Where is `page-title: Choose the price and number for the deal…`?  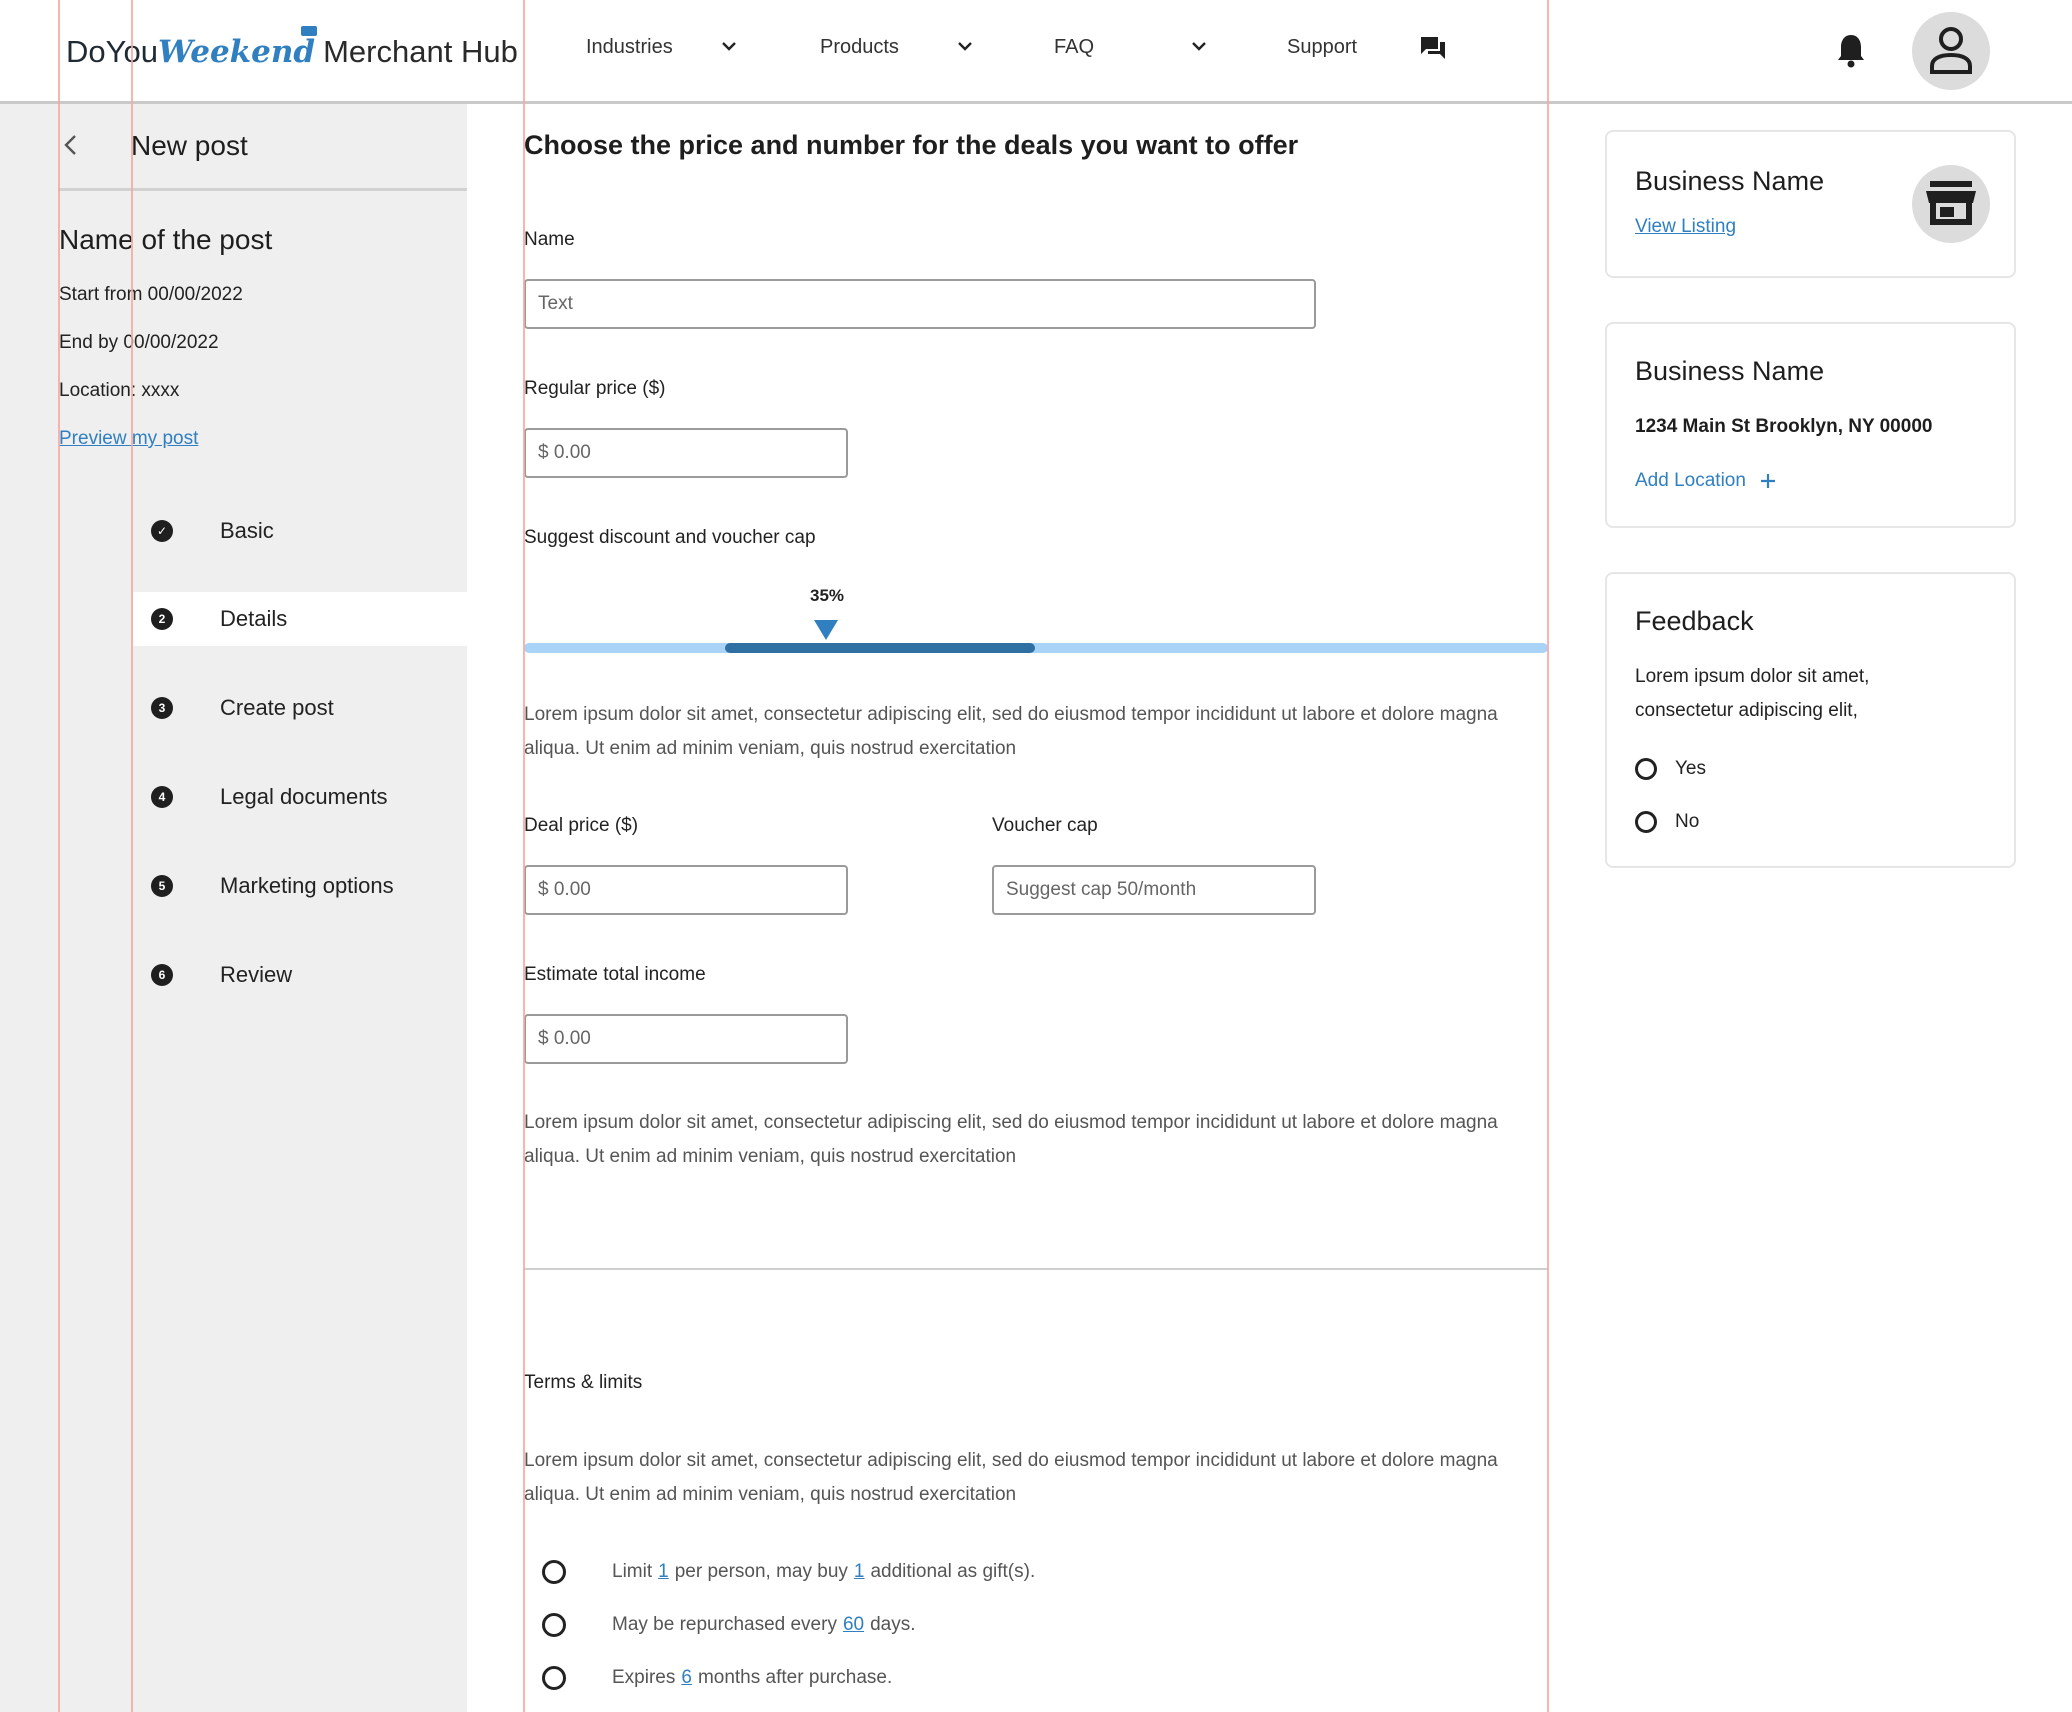 page-title: Choose the price and number for the deal… is located at coordinates (911, 145).